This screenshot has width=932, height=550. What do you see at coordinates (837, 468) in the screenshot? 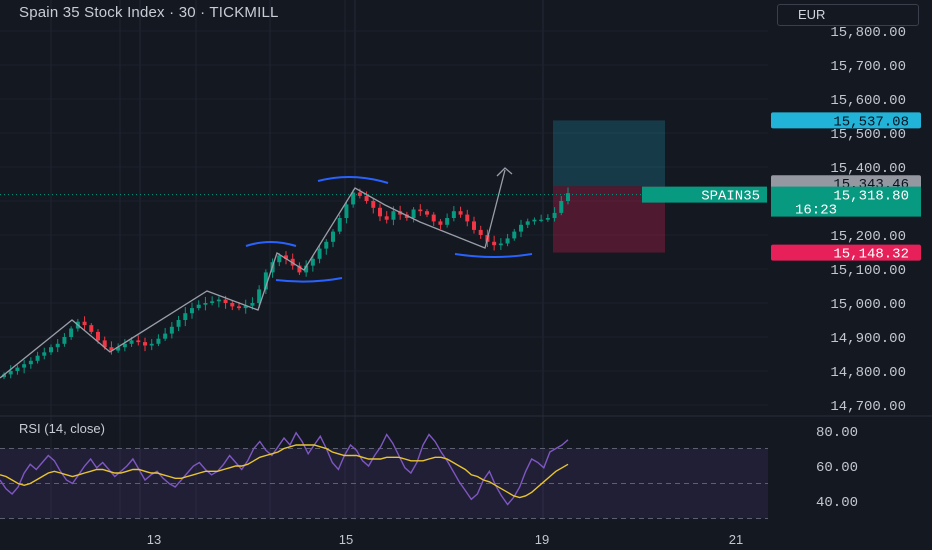
I see `rsi-axis-tick: 60.00` at bounding box center [837, 468].